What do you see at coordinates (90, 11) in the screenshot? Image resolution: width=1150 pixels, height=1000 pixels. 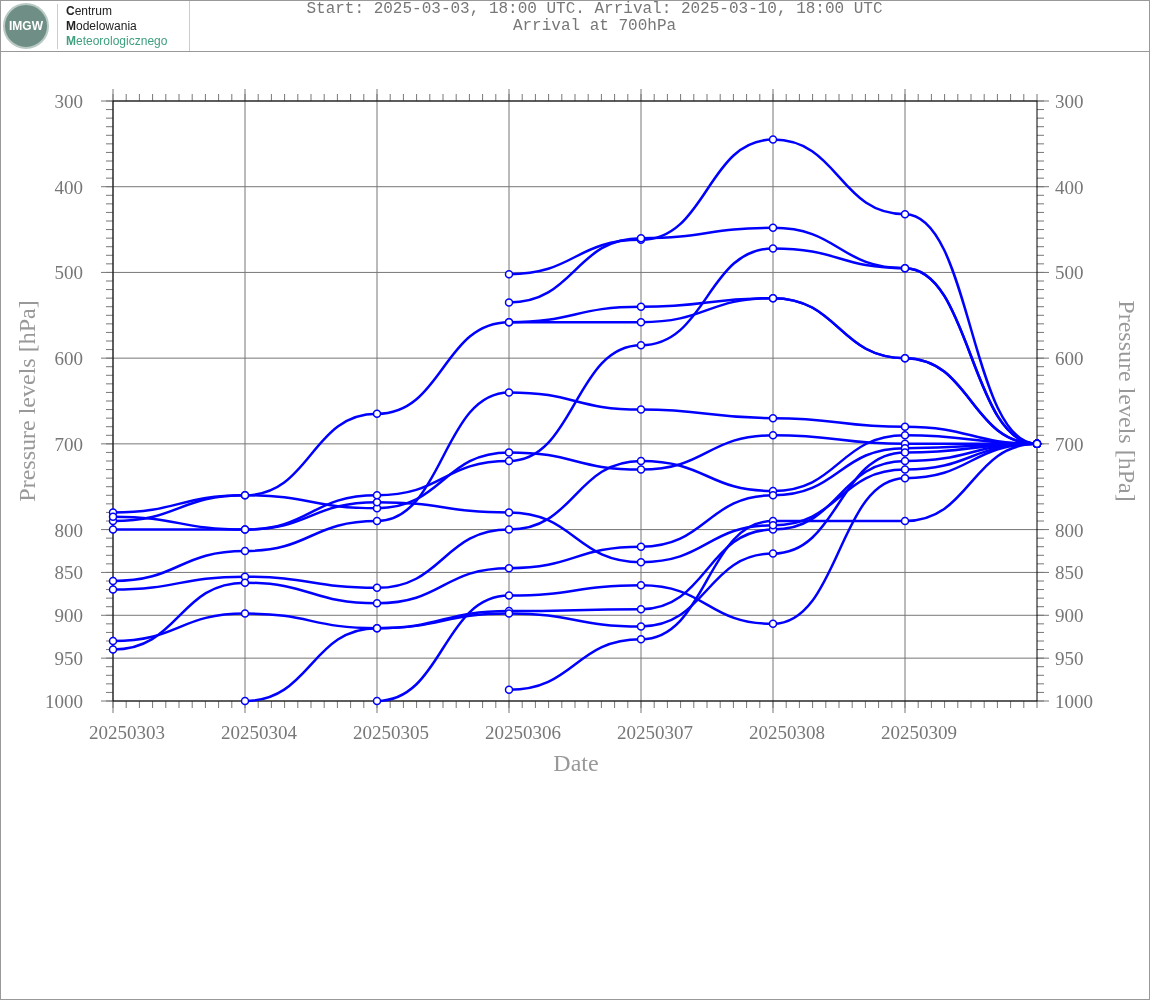 I see `logo-text: Centrum` at bounding box center [90, 11].